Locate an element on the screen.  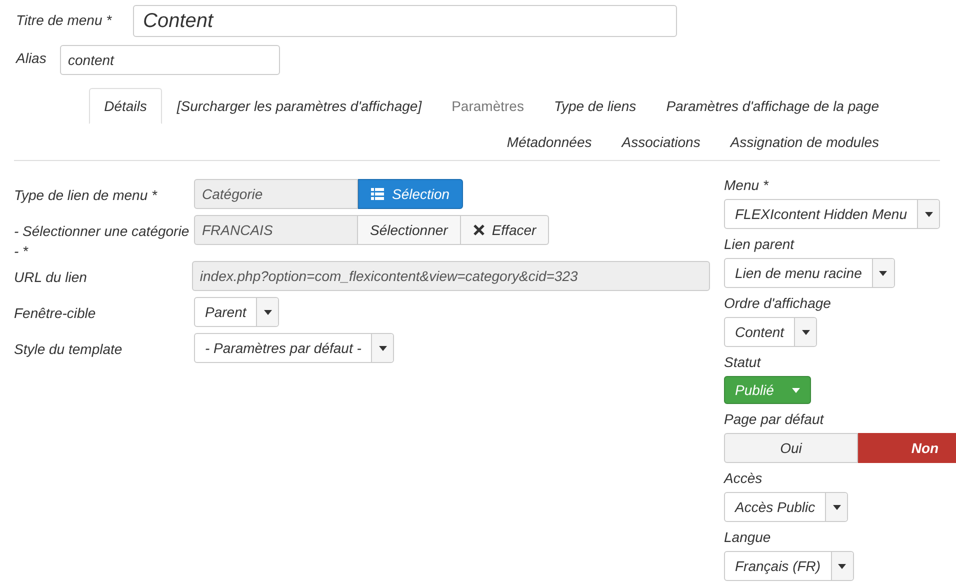
select-button: Sélection is located at coordinates (410, 194).